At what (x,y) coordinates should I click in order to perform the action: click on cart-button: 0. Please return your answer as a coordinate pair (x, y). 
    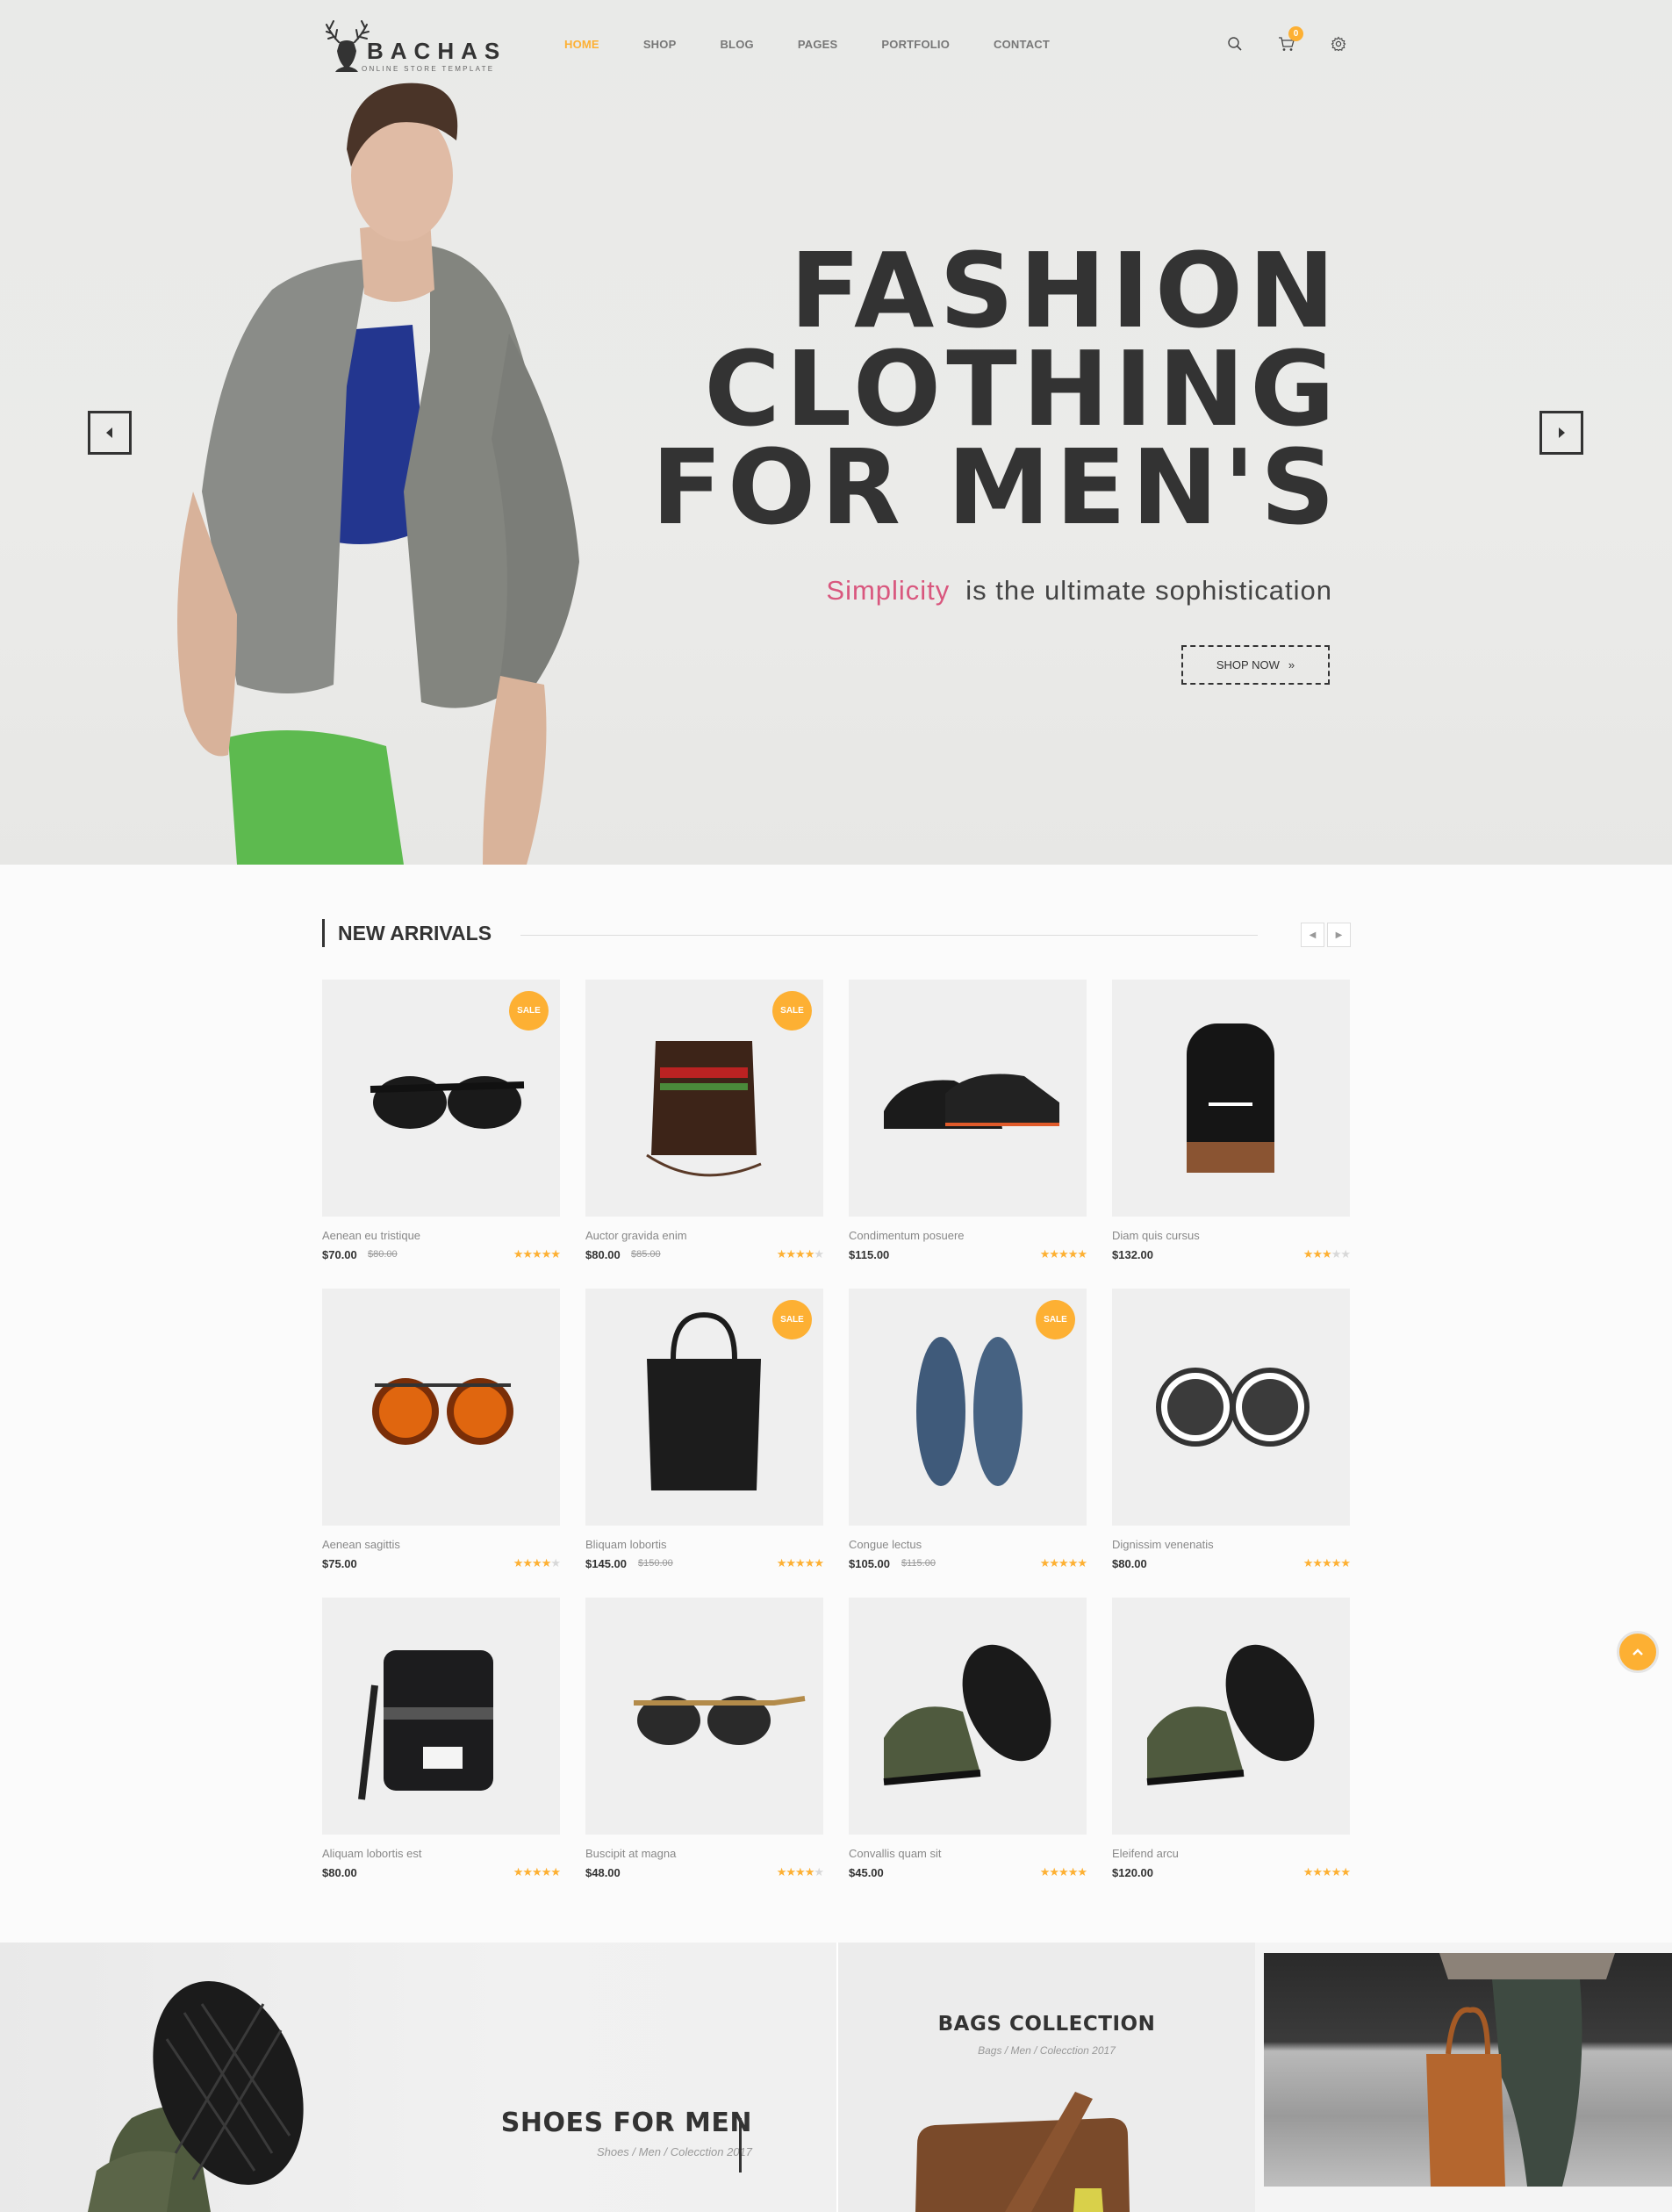
    Looking at the image, I should click on (1289, 40).